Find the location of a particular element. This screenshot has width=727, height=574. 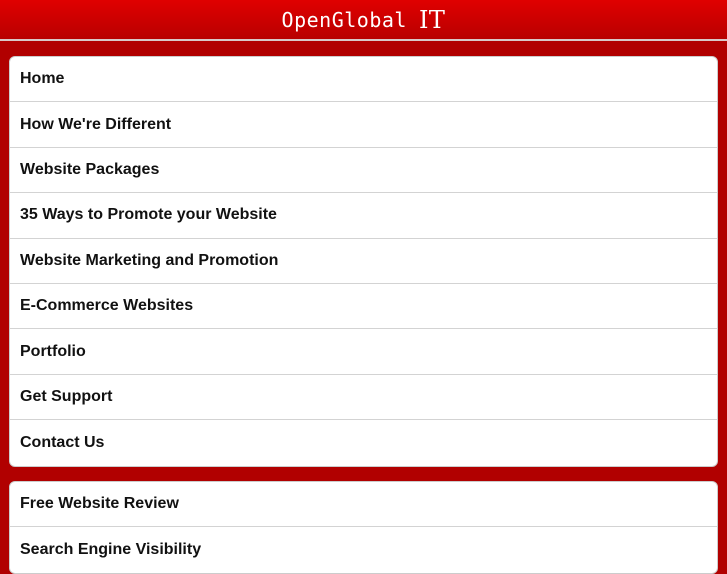

logo-suffix: IT is located at coordinates (432, 19).